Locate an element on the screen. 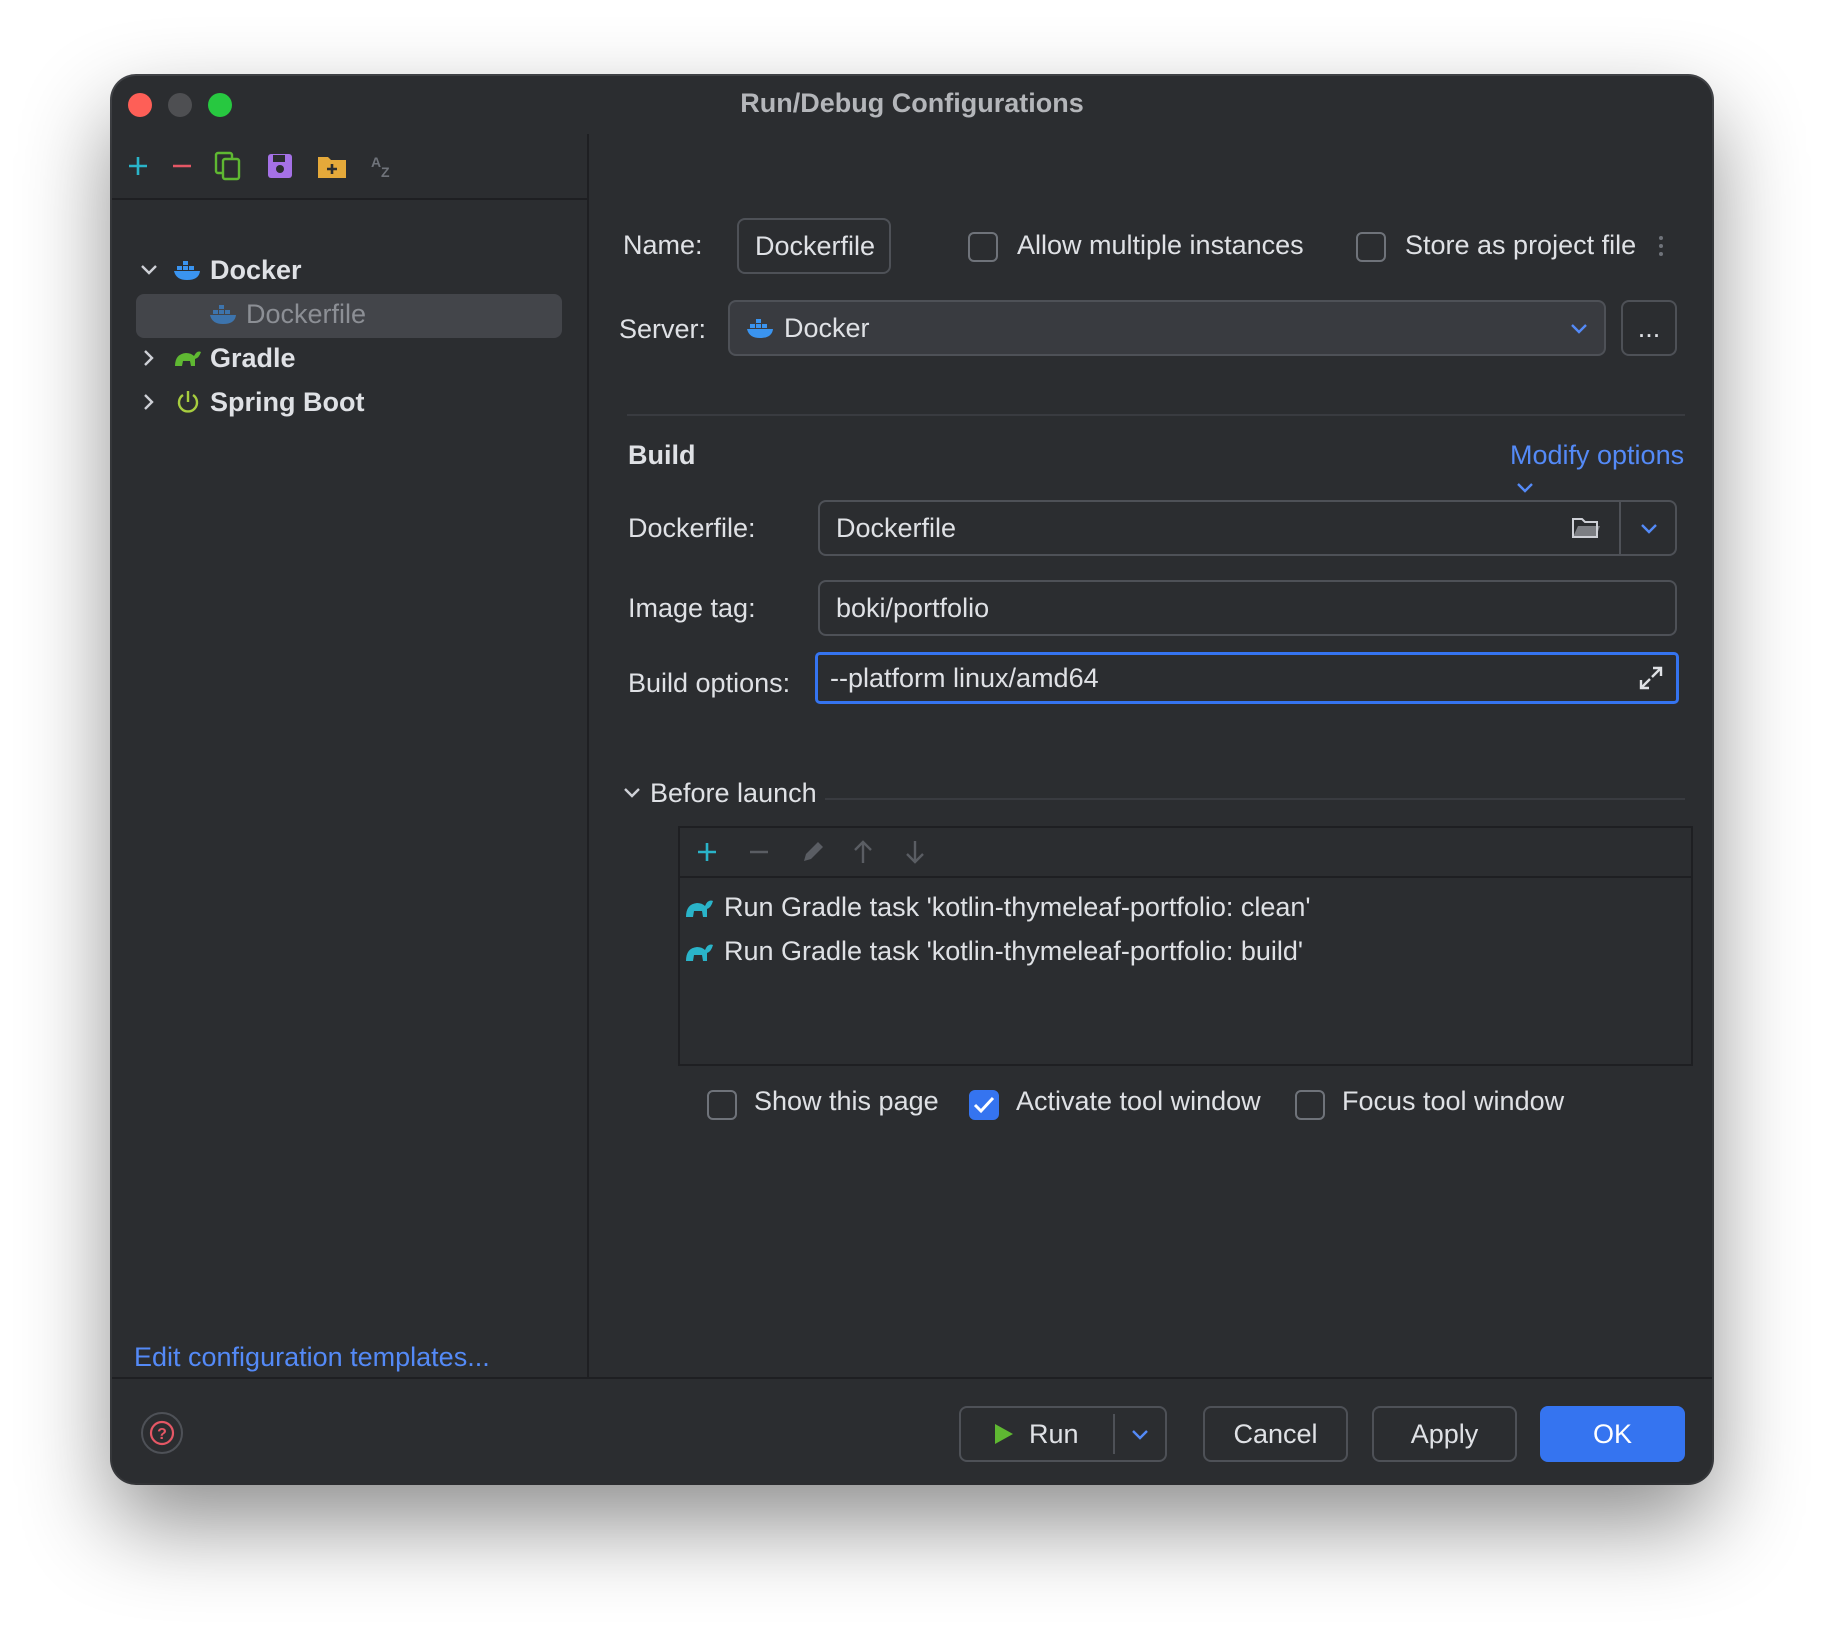 Image resolution: width=1824 pixels, height=1632 pixels. tree-item-label: Spring Boot is located at coordinates (287, 401).